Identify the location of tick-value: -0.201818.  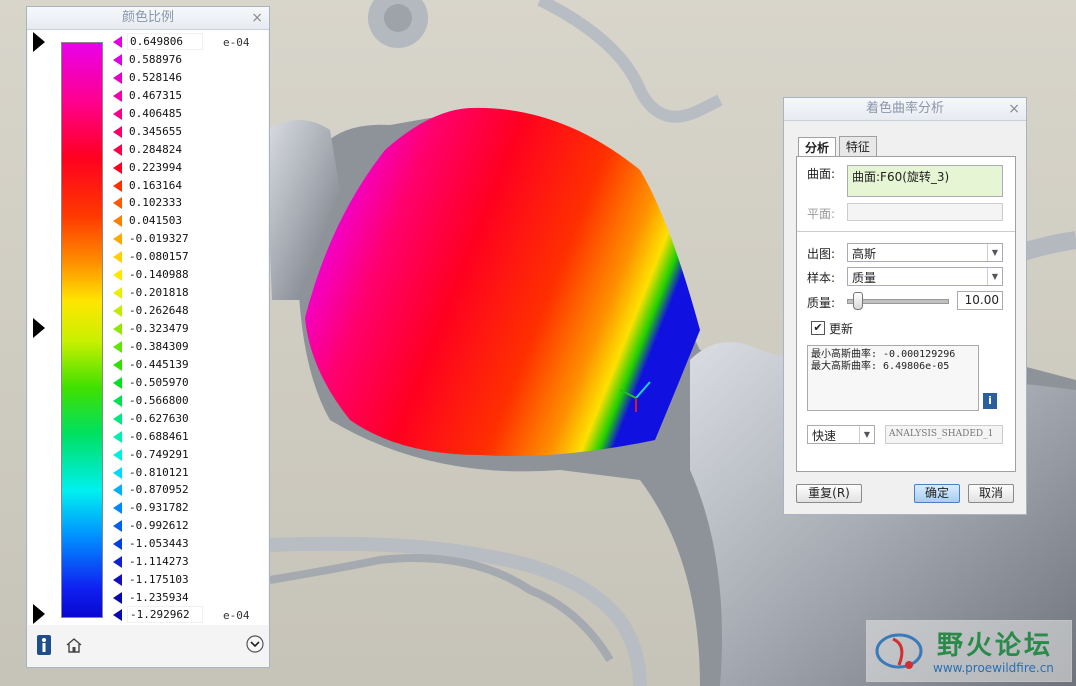
(159, 293).